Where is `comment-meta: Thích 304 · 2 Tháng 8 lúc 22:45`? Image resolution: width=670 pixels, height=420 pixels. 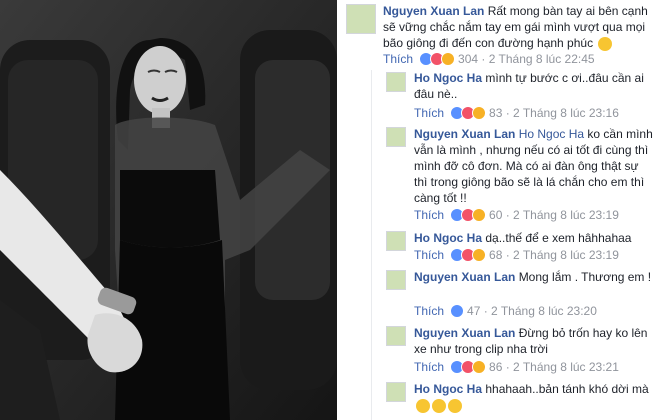
comment-meta: Thích 304 · 2 Tháng 8 lúc 22:45 is located at coordinates (489, 59).